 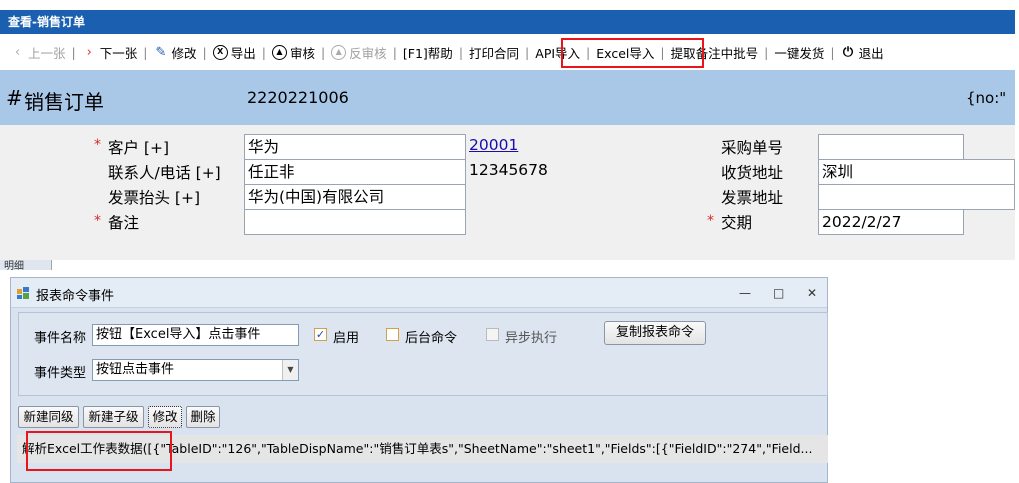 What do you see at coordinates (195, 335) in the screenshot?
I see `event-name-input: 按钮【Excel导入】点击事件` at bounding box center [195, 335].